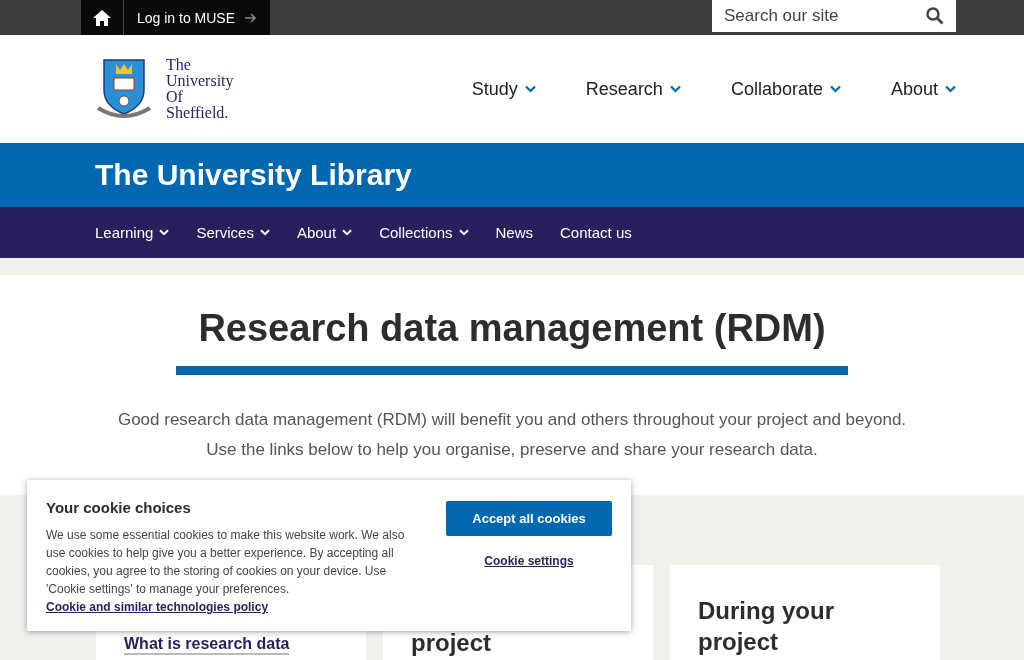  Describe the element at coordinates (512, 341) in the screenshot. I see `page-title: Research data management (RDM)` at that location.